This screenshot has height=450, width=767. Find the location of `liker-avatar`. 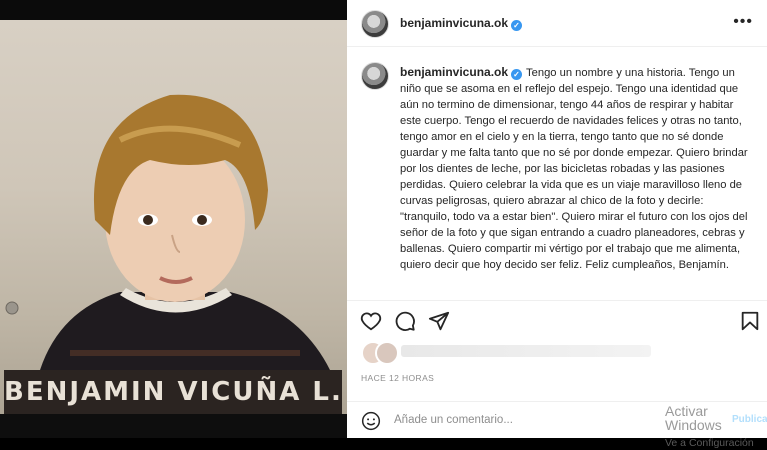

liker-avatar is located at coordinates (387, 353).